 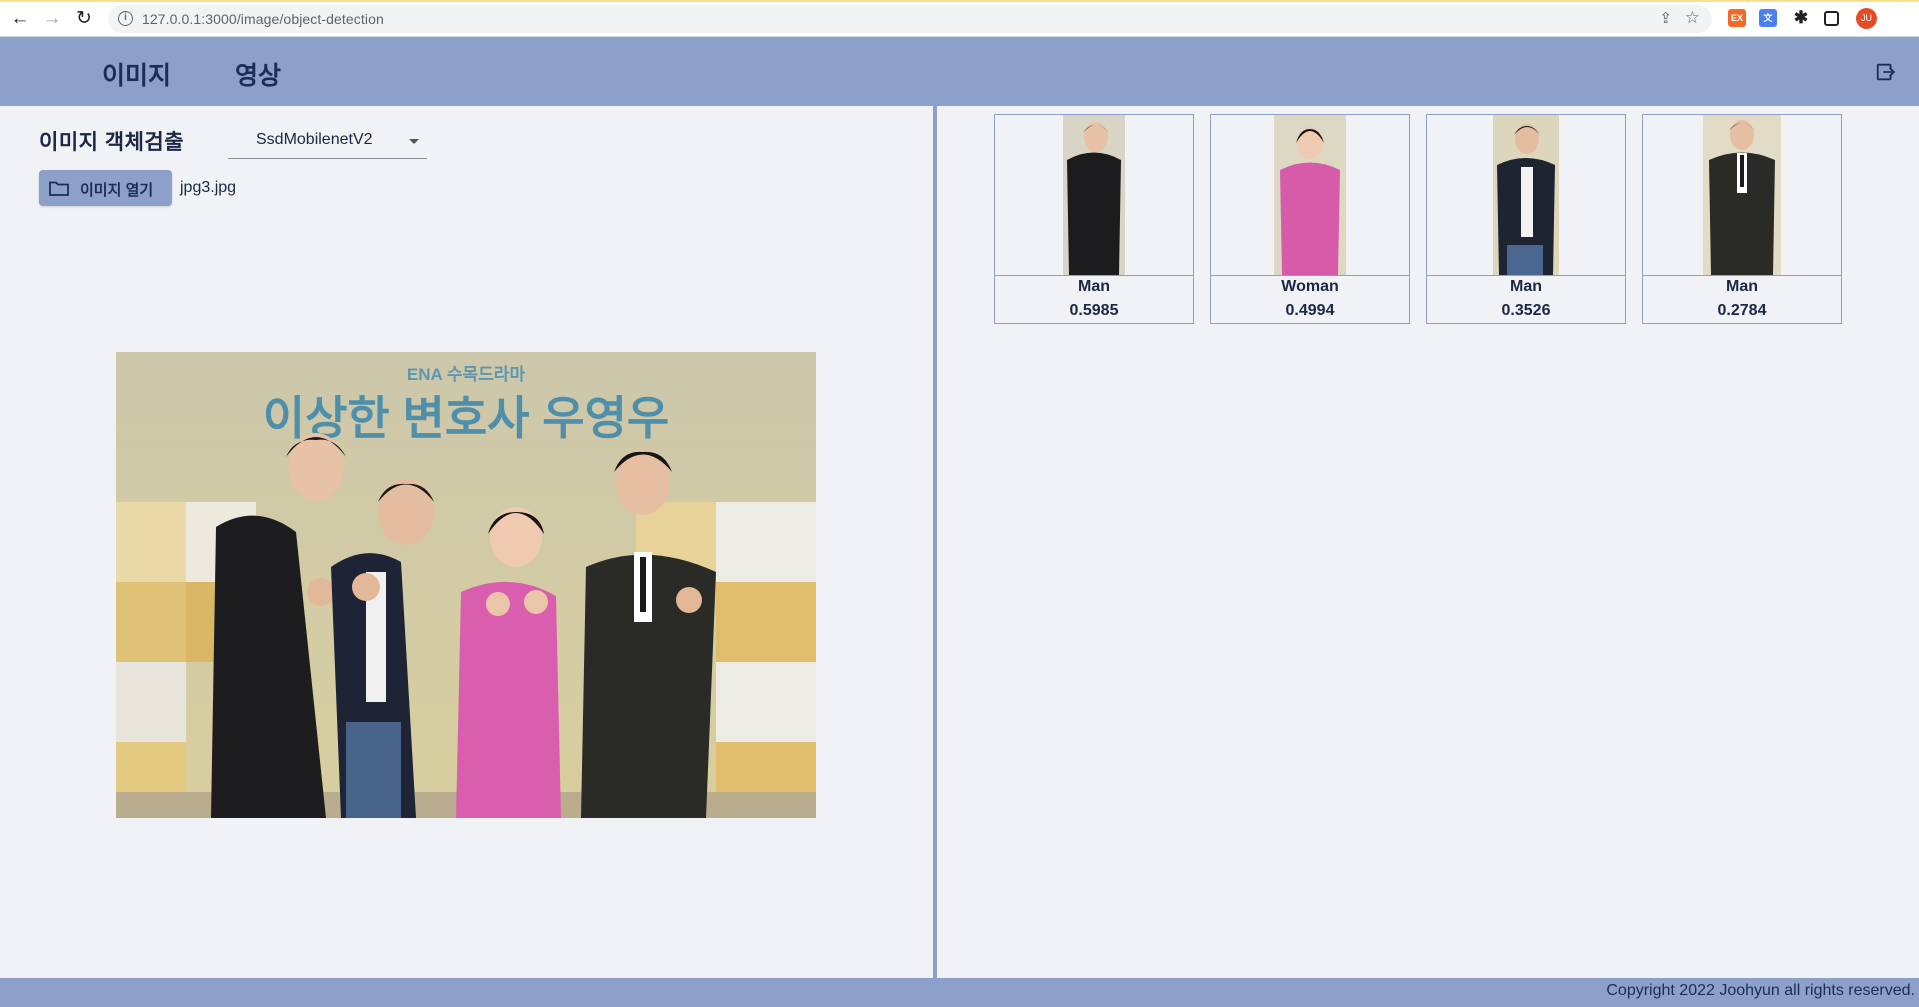 I want to click on side-panel-icon, so click(x=1831, y=18).